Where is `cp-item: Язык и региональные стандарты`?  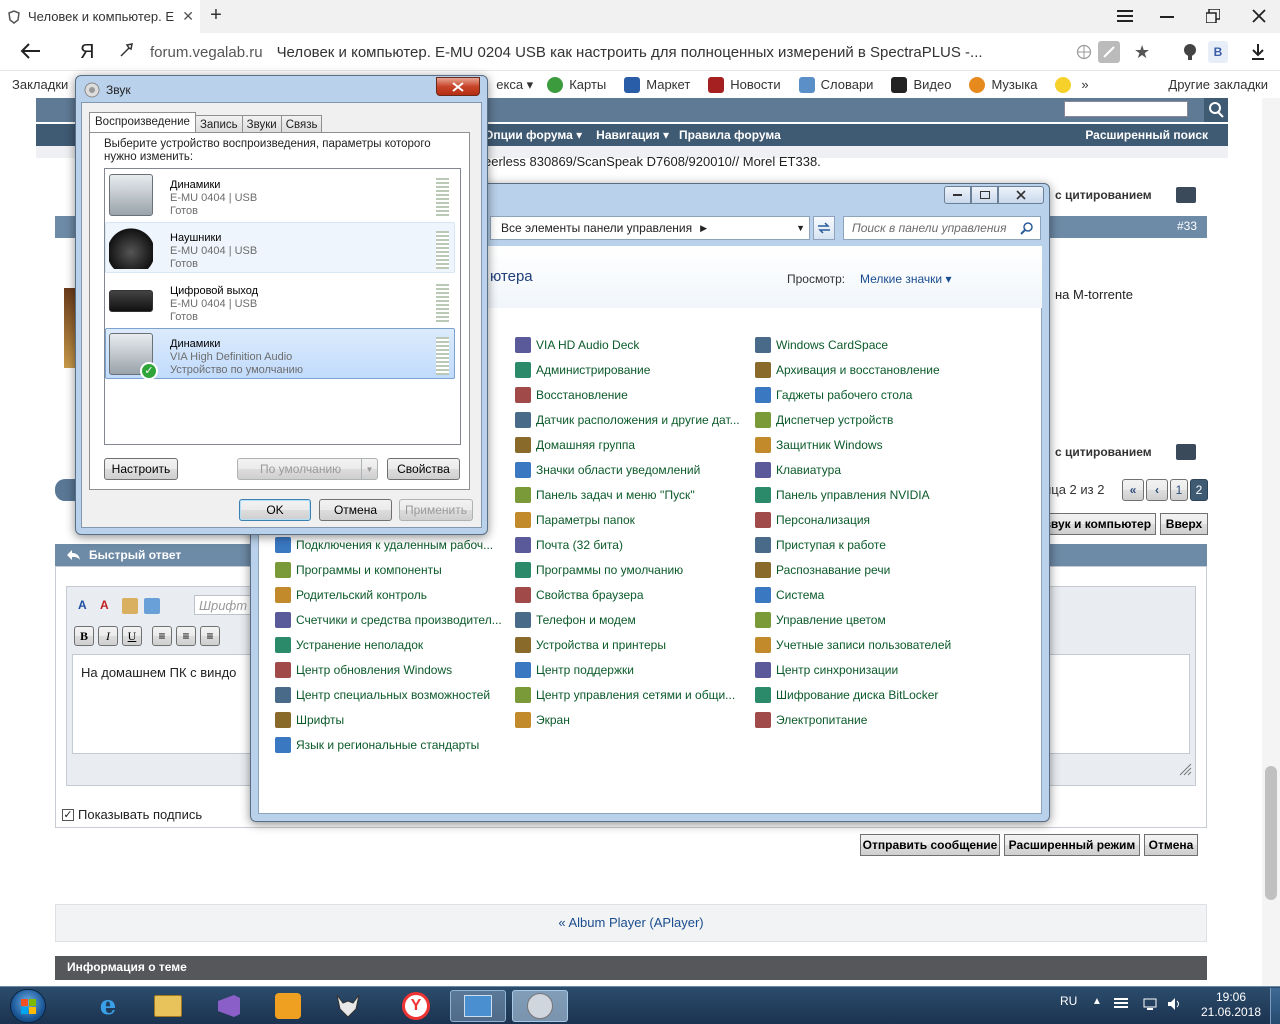 cp-item: Язык и региональные стандарты is located at coordinates (390, 744).